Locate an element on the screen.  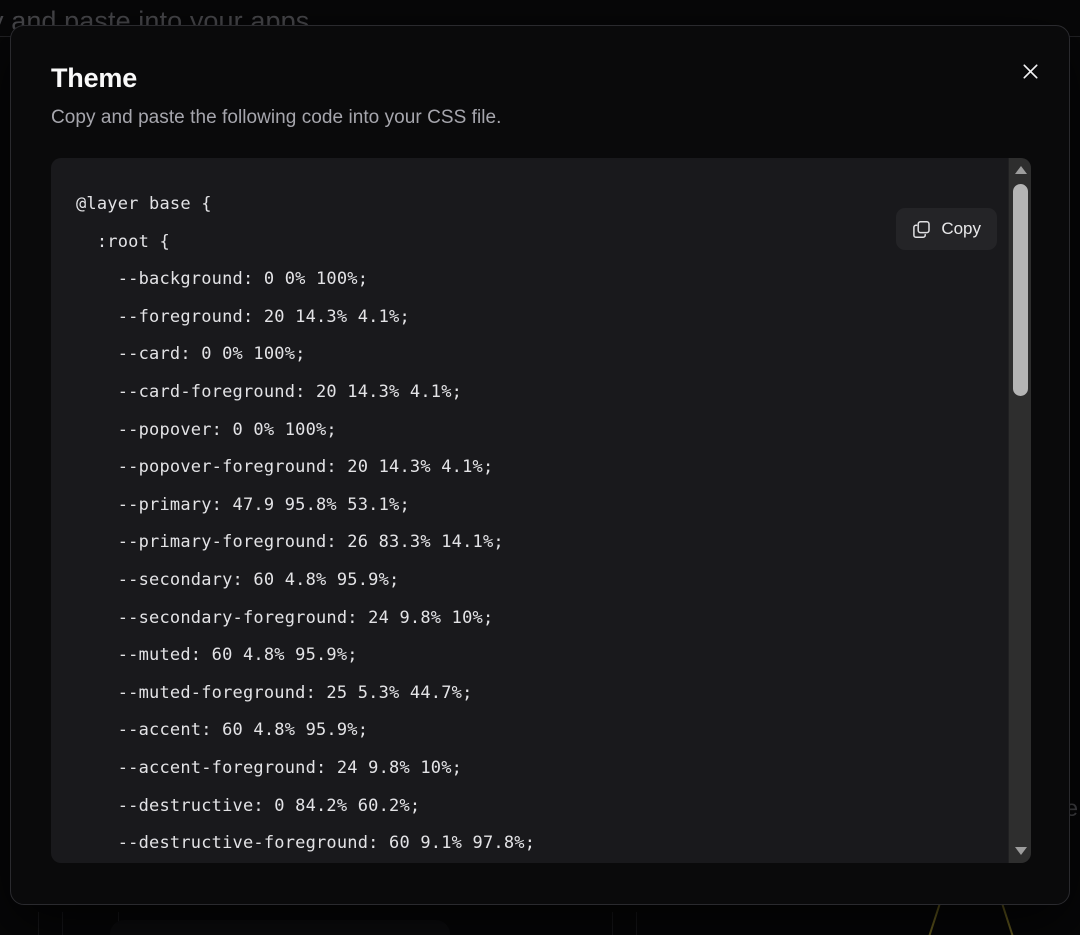
accent-line-left is located at coordinates (931, 917).